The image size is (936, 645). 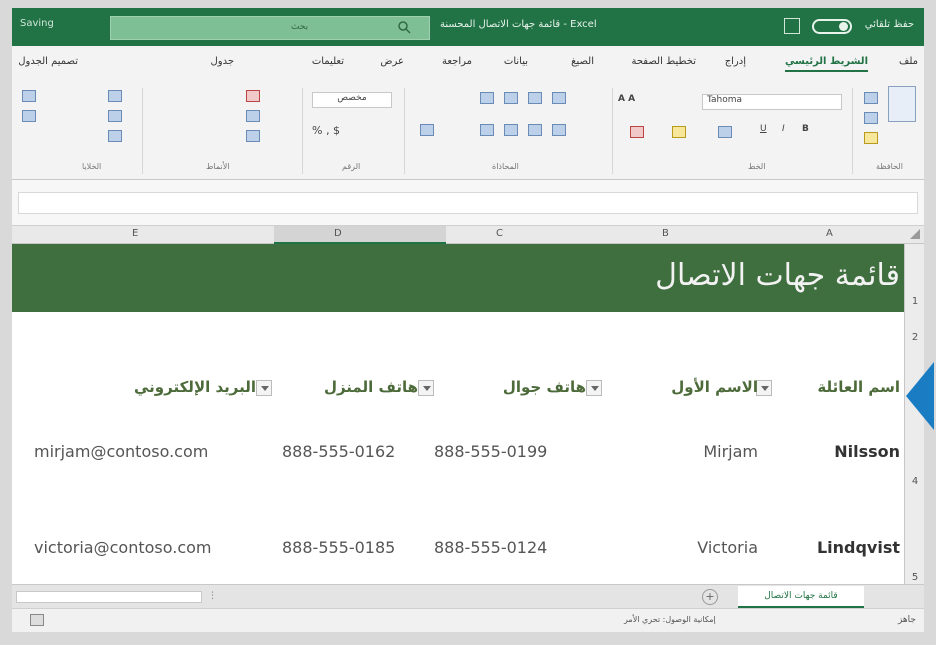 I want to click on font-color-icon, so click(x=637, y=132).